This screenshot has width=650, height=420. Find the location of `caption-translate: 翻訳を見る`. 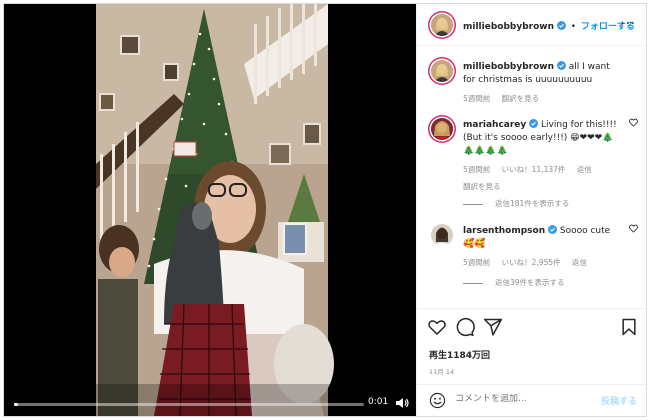

caption-translate: 翻訳を見る is located at coordinates (521, 98).